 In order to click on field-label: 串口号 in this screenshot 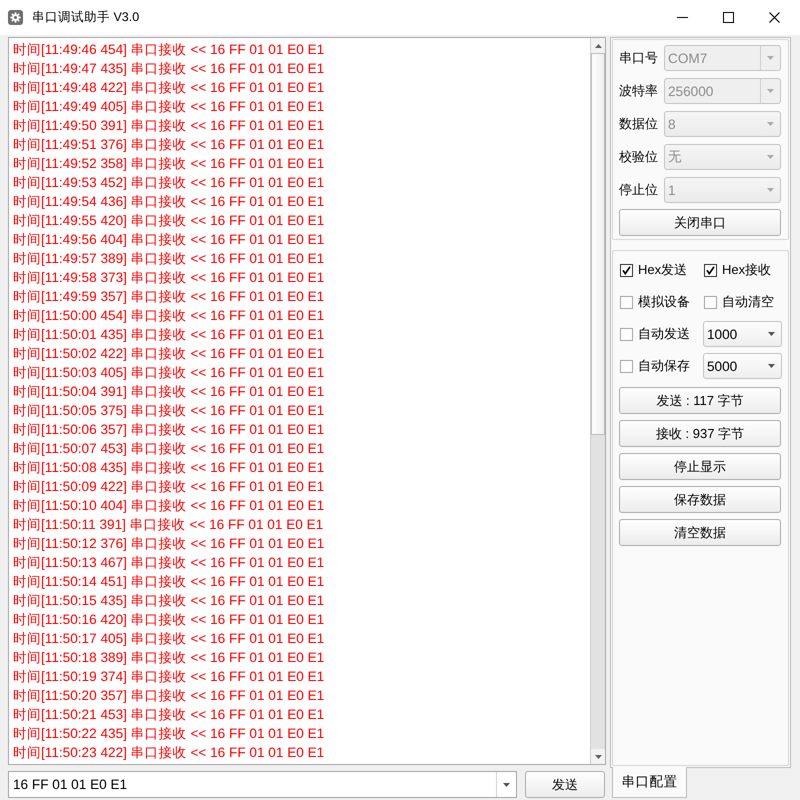, I will do `click(639, 58)`.